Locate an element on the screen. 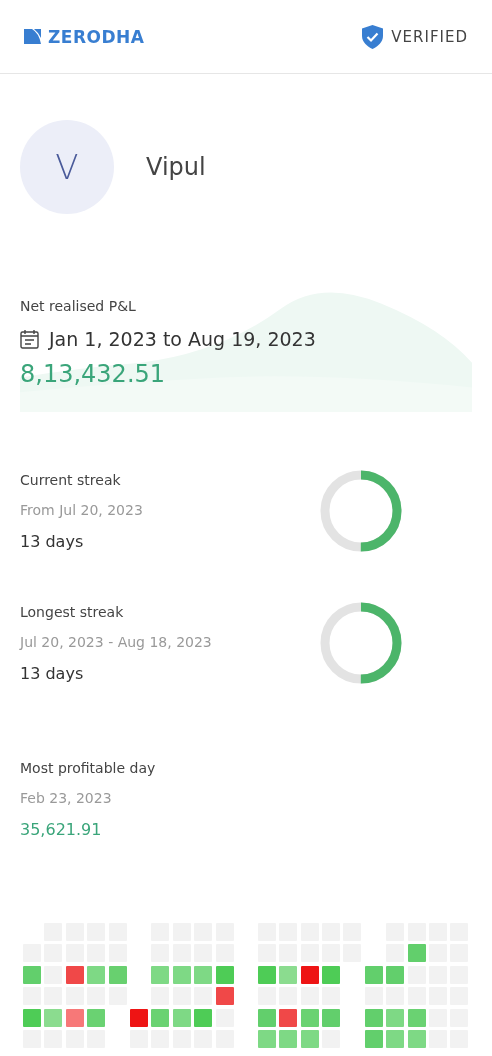  streak-period: Jul 20, 2023 - Aug 18, 2023 is located at coordinates (116, 641).